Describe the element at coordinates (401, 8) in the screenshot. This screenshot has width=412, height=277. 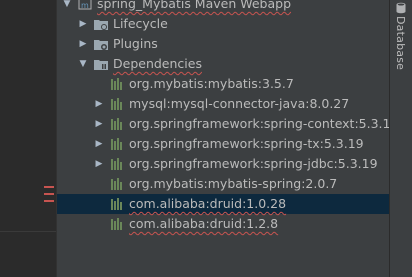
I see `database-icon` at that location.